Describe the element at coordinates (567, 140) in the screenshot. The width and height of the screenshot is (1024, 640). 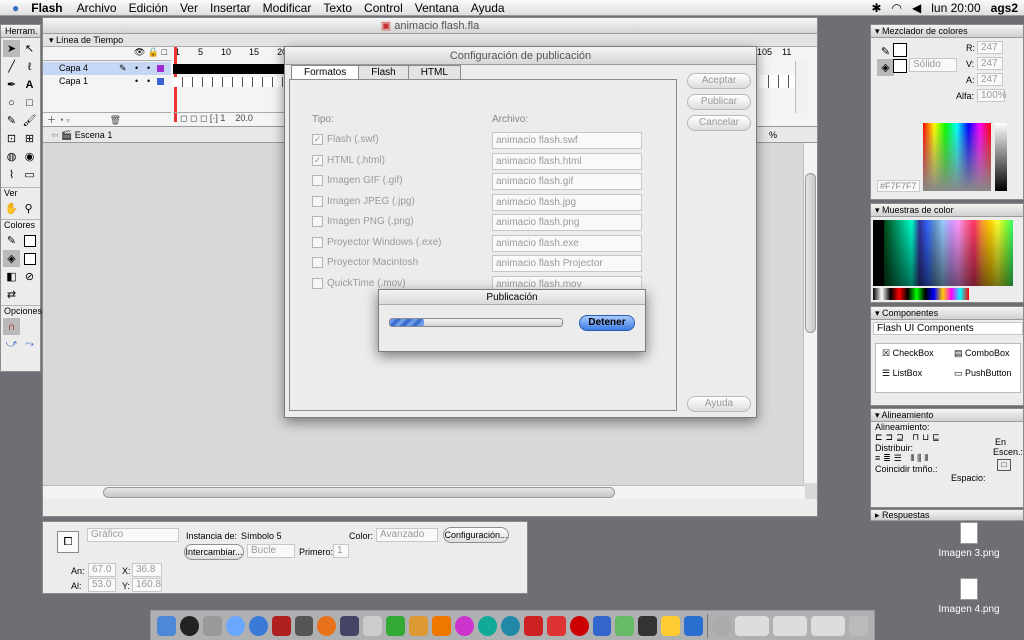
I see `format-filename-input: animacio flash.swf` at that location.